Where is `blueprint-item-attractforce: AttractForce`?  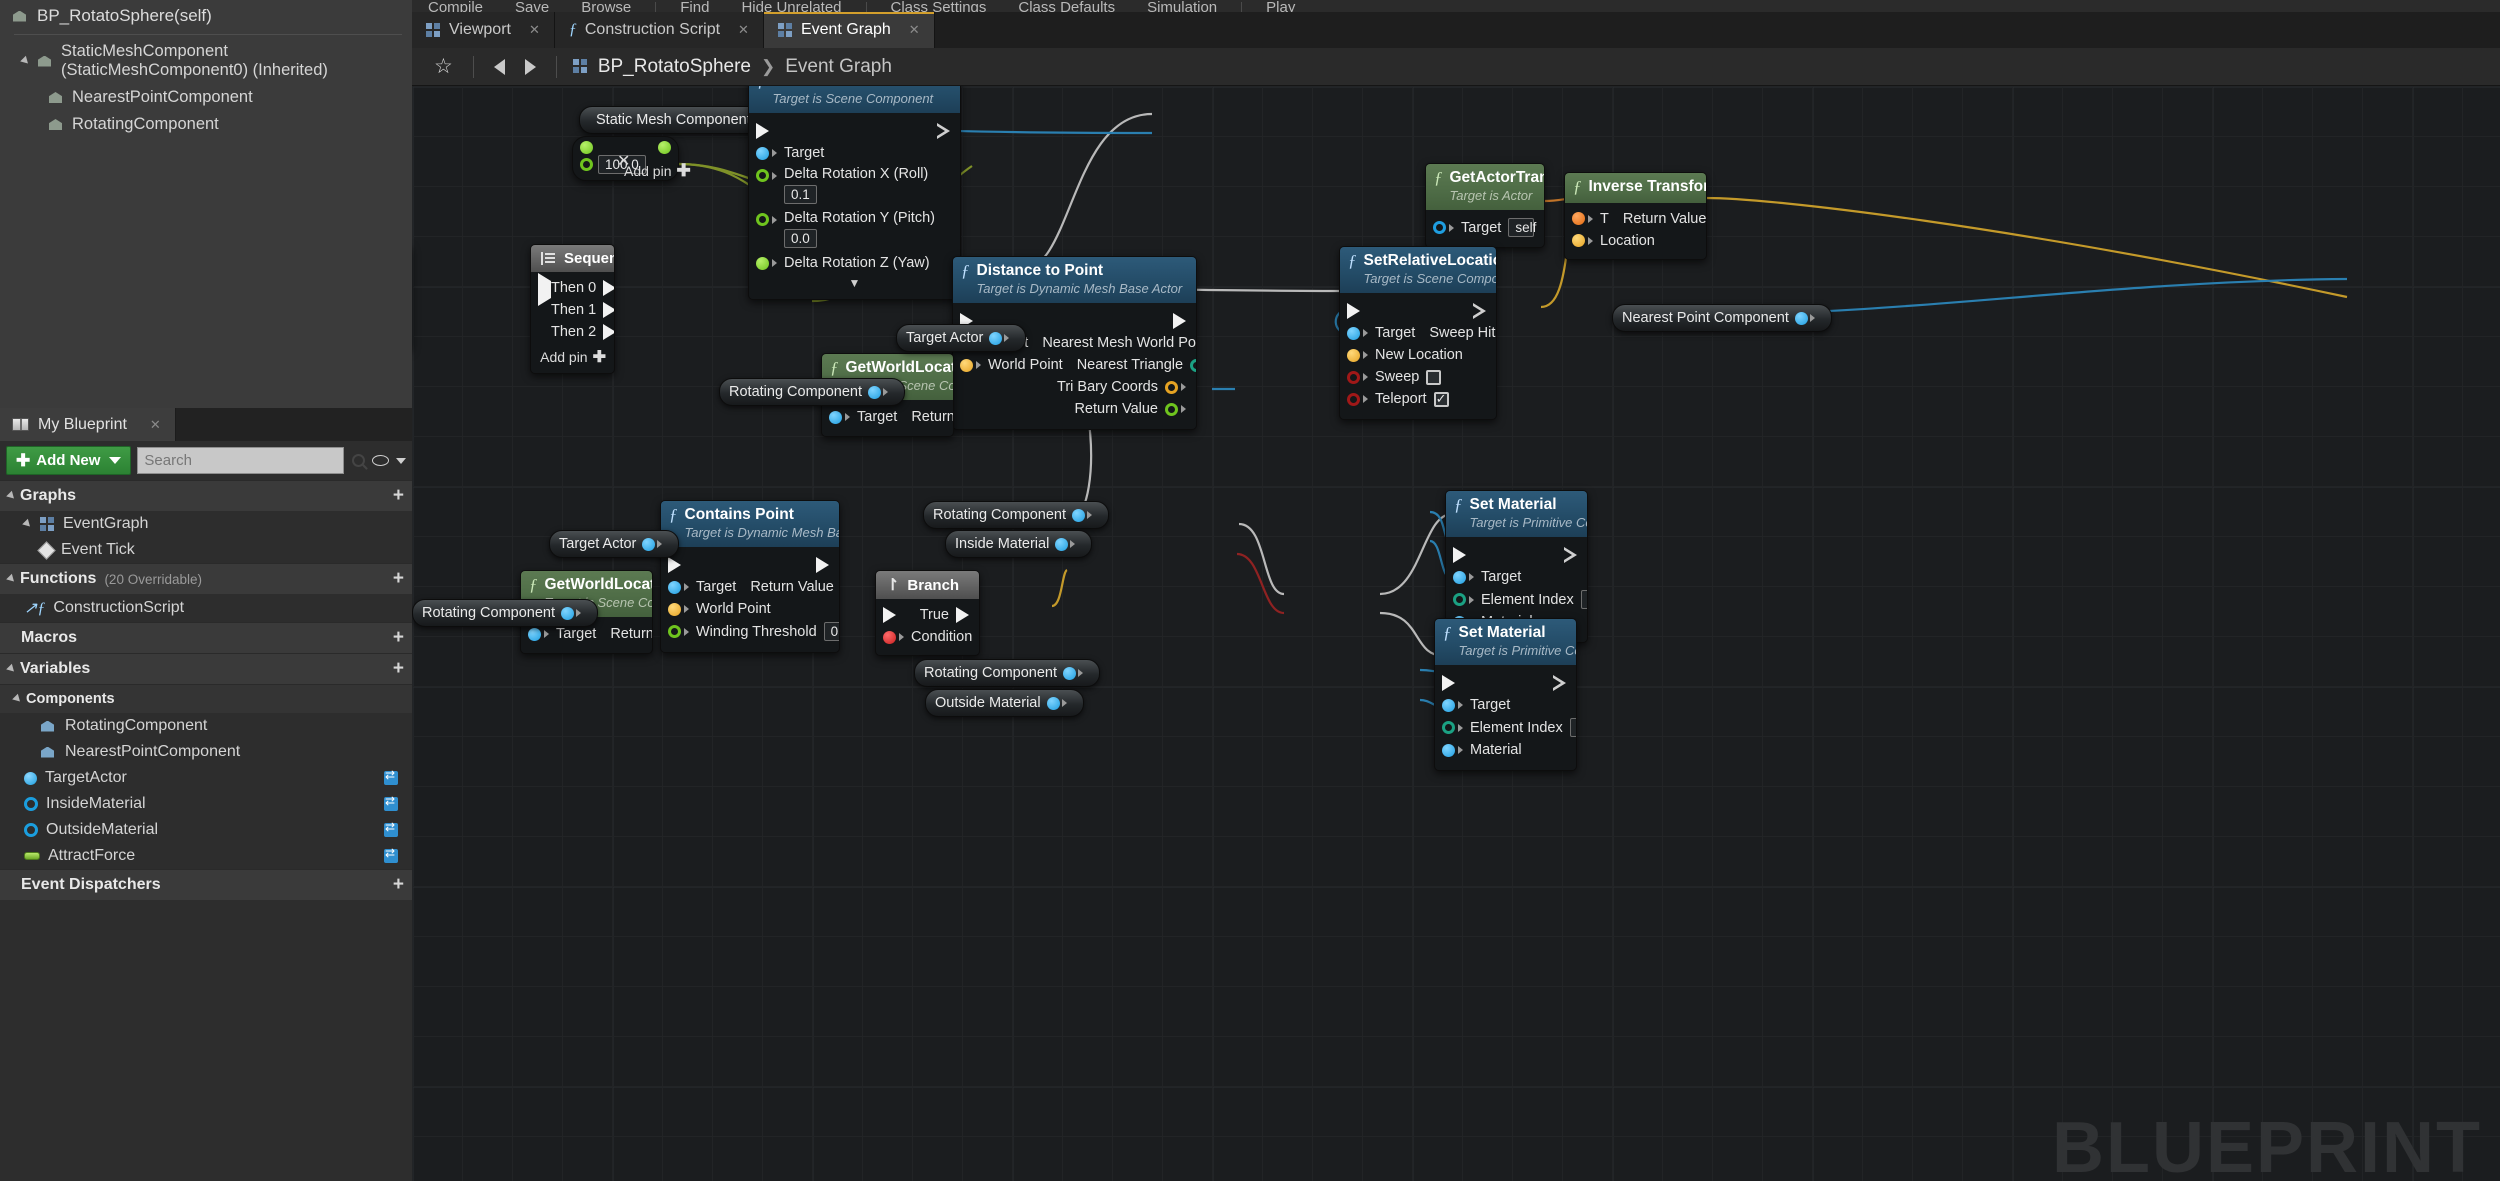 blueprint-item-attractforce: AttractForce is located at coordinates (206, 856).